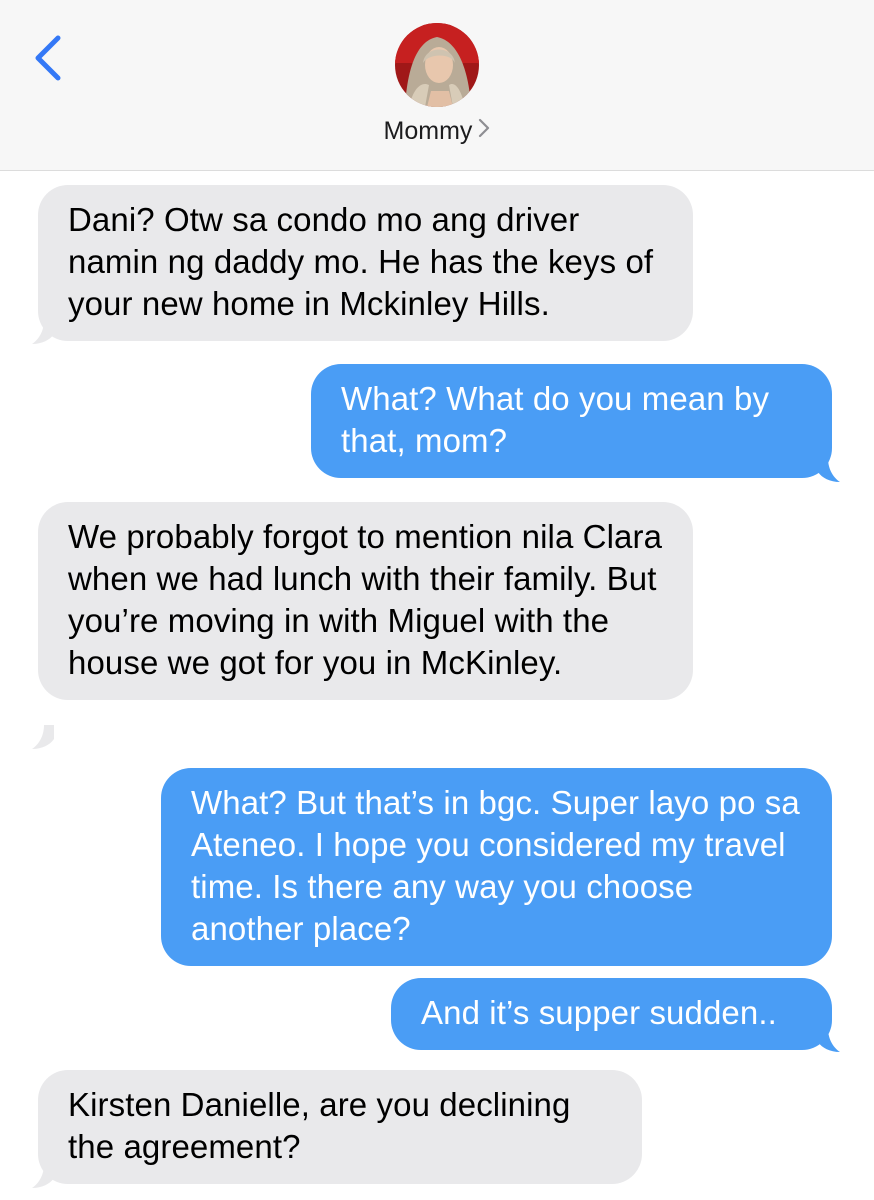 The width and height of the screenshot is (874, 1200). What do you see at coordinates (428, 131) in the screenshot?
I see `contact-name: Mommy` at bounding box center [428, 131].